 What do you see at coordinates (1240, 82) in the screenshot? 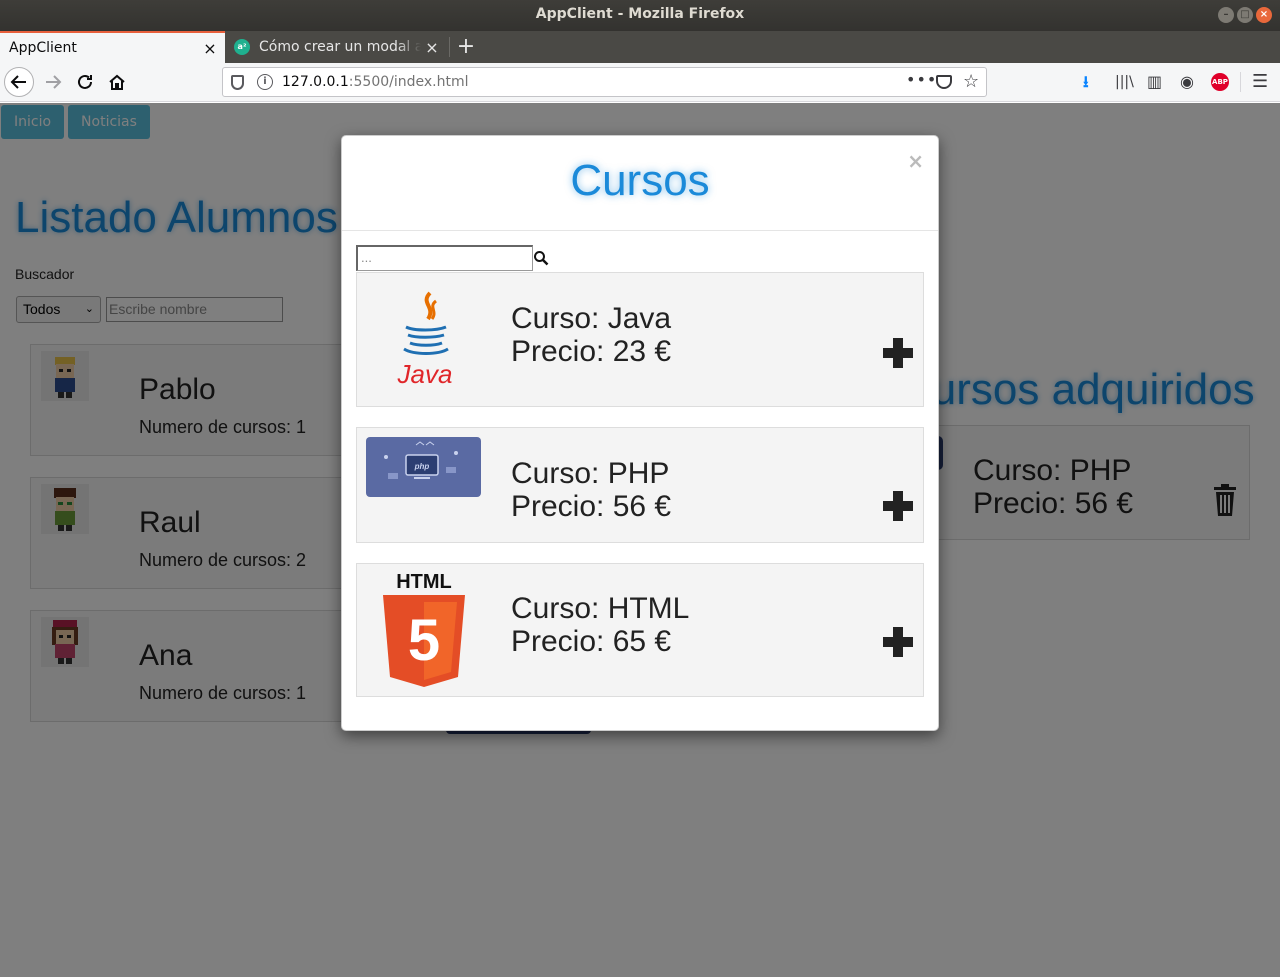
I see `toolbar-separator` at bounding box center [1240, 82].